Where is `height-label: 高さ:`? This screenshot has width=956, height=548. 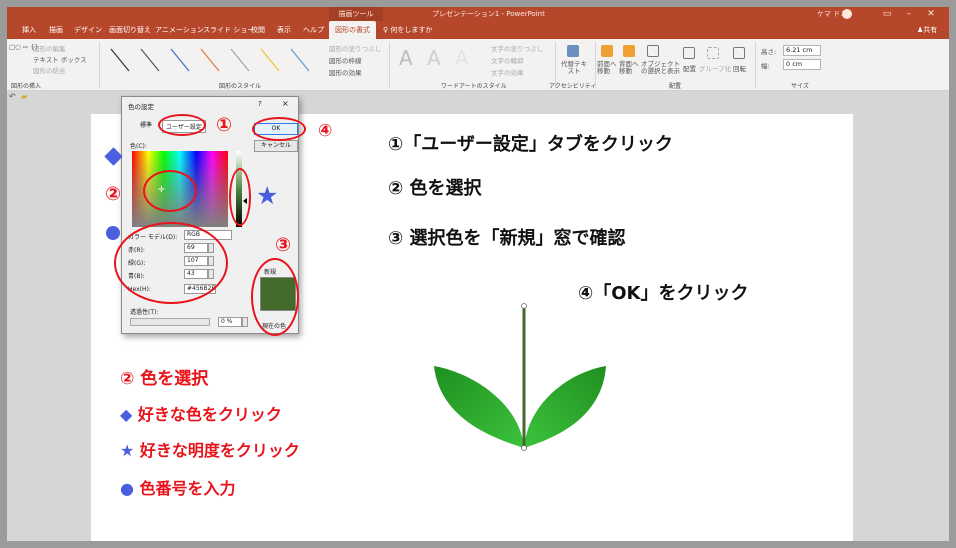
height-label: 高さ: is located at coordinates (769, 52).